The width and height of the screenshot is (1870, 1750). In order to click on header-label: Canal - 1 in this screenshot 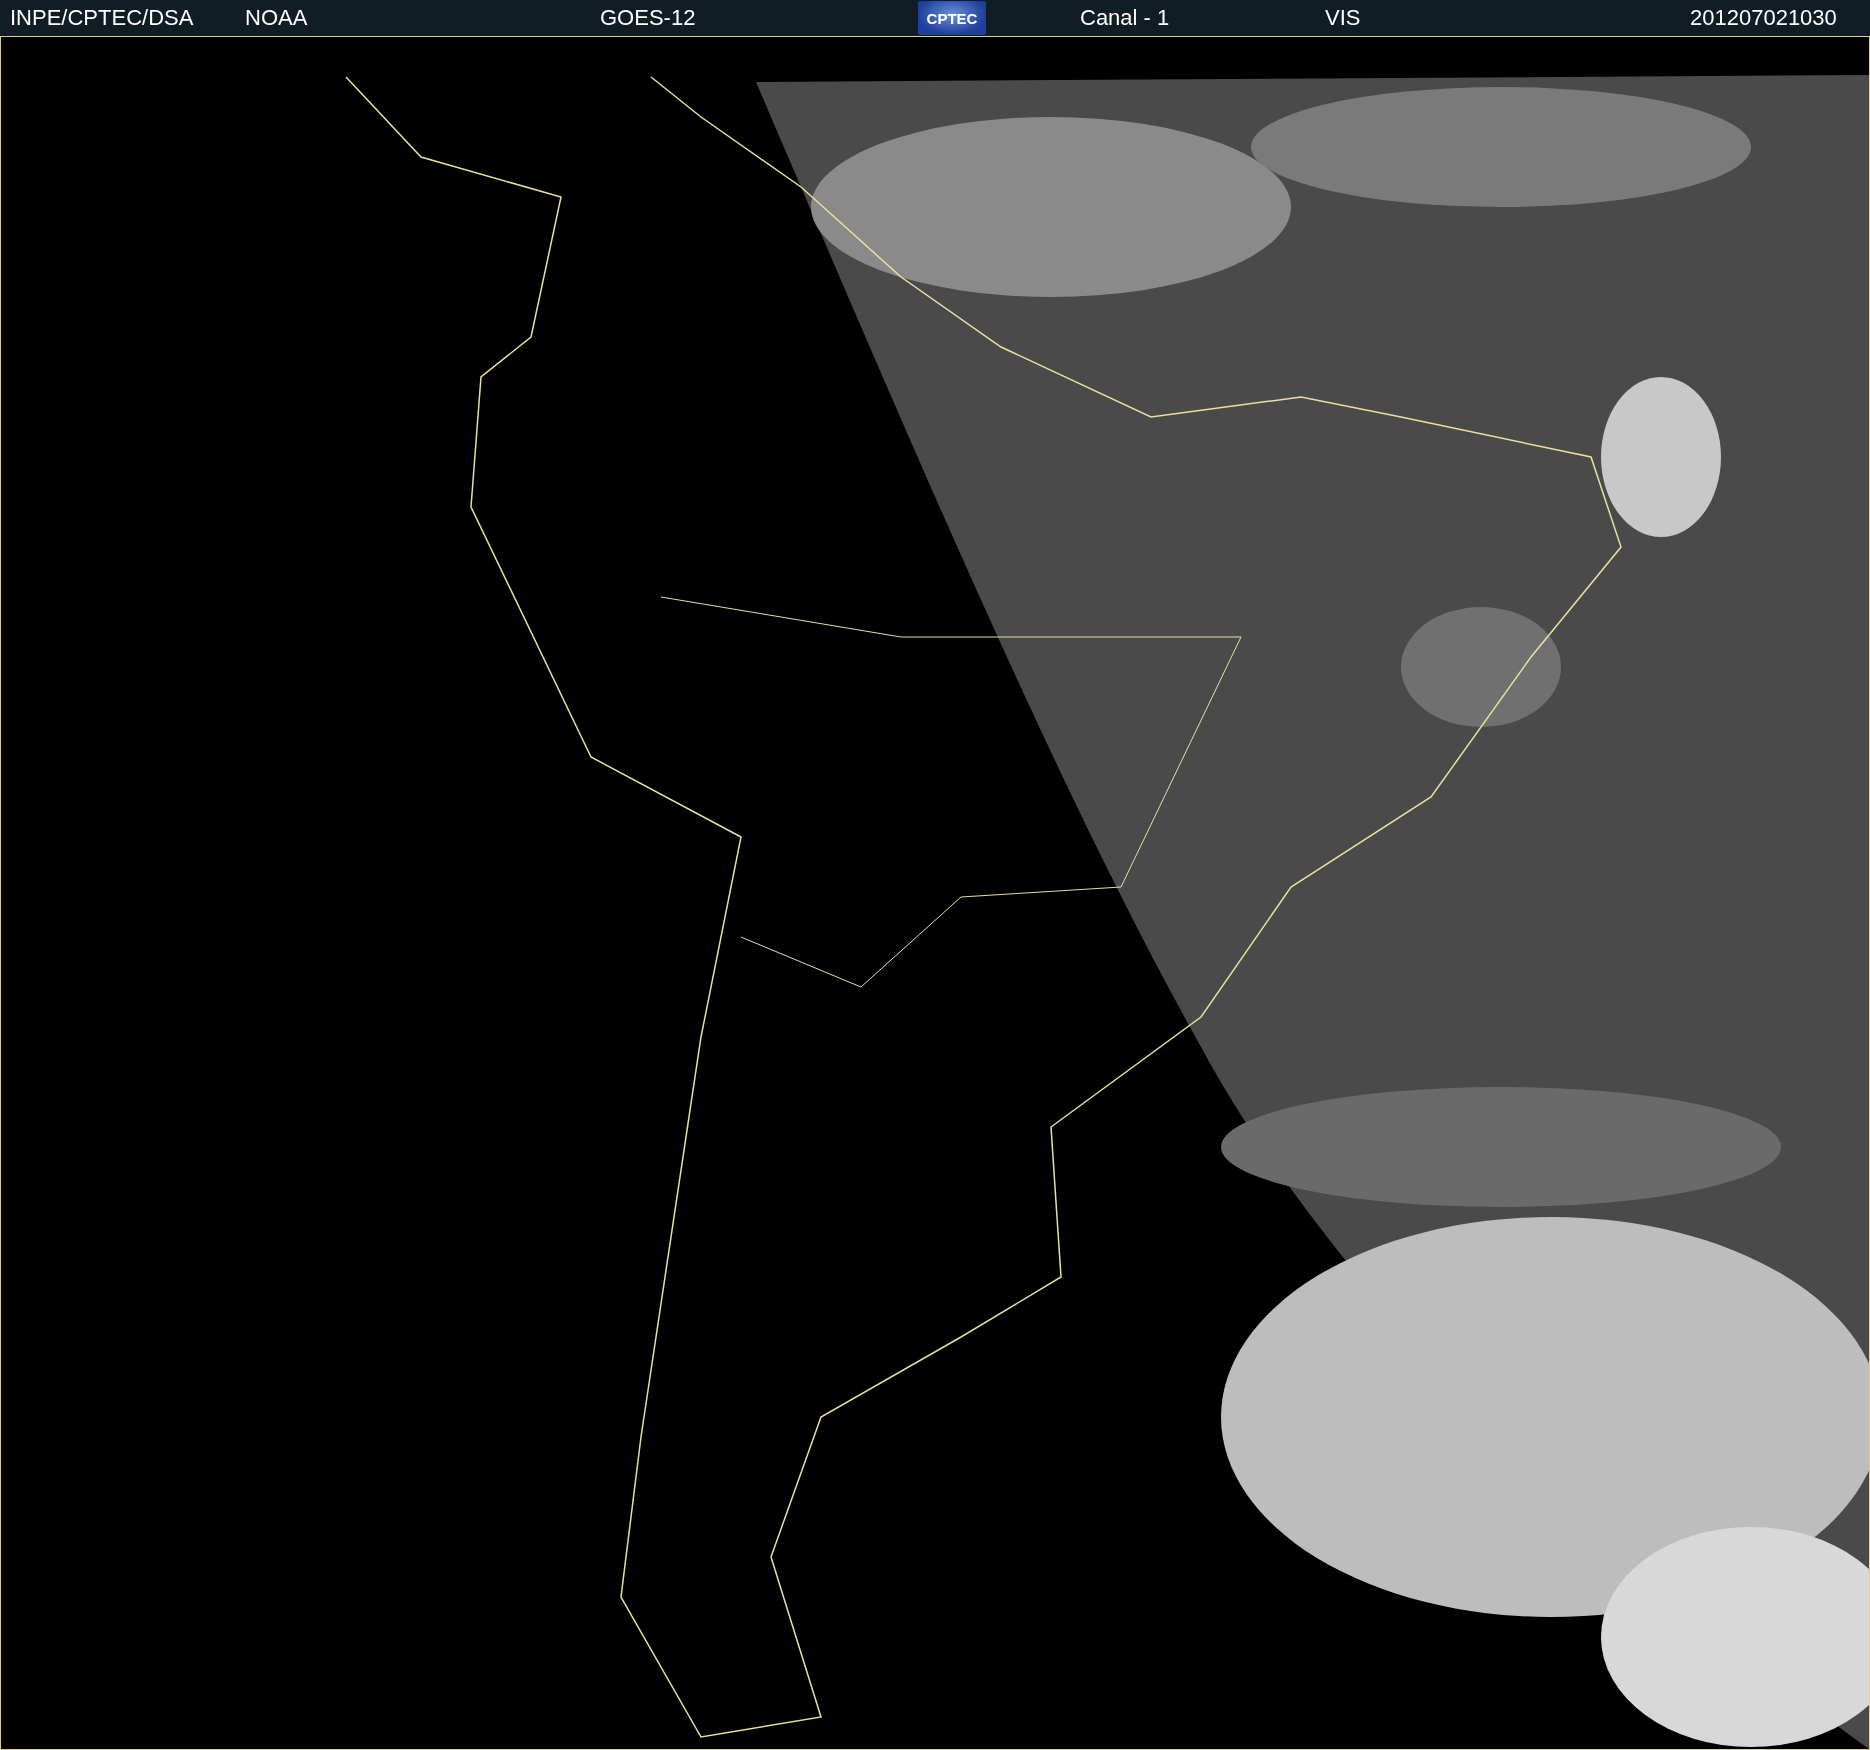, I will do `click(1125, 18)`.